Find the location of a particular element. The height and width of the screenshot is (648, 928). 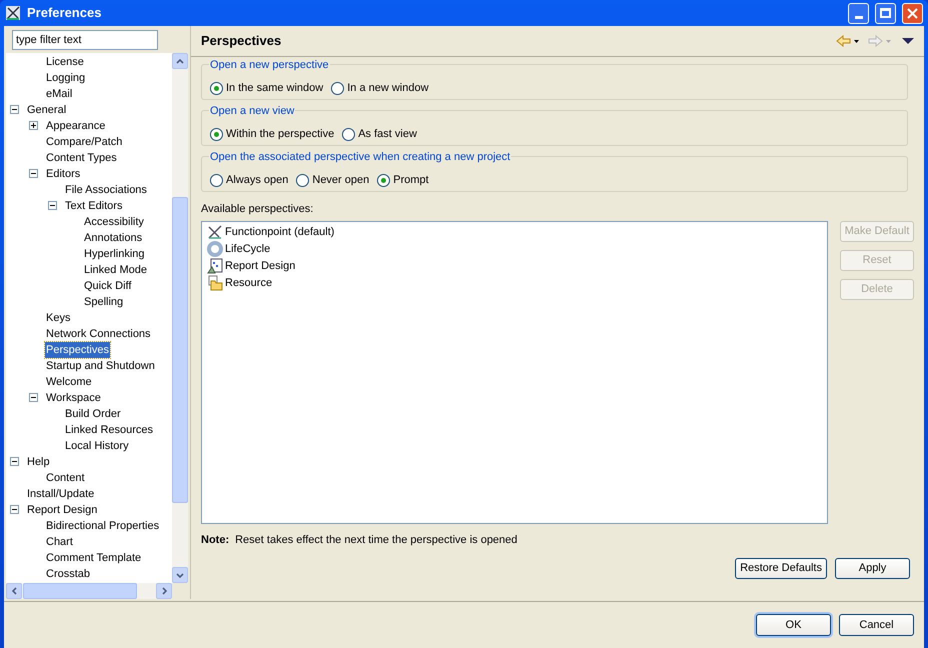

radio-option: Prompt is located at coordinates (403, 180).